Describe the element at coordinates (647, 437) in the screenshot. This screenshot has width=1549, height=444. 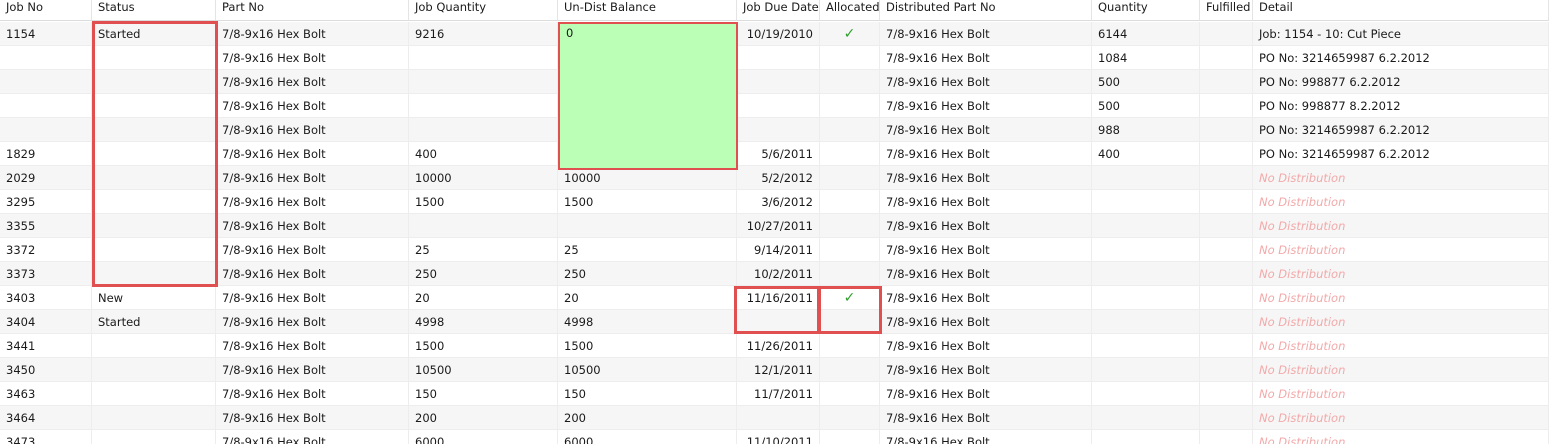
I see `cell-undist: 6000` at that location.